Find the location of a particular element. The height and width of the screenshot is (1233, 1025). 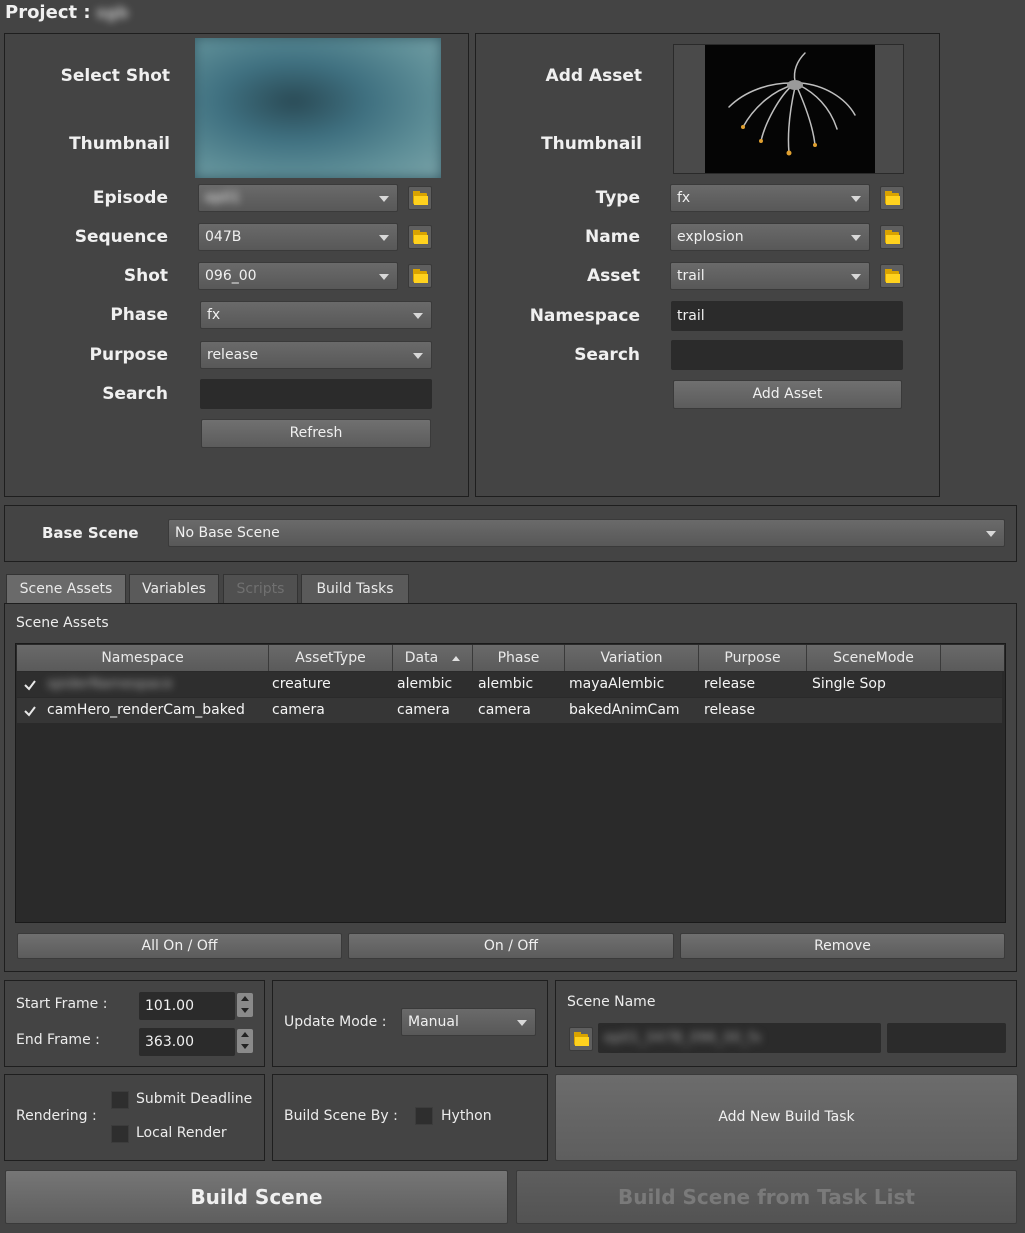

cell-namespace: camHero_renderCam_baked is located at coordinates (146, 710).